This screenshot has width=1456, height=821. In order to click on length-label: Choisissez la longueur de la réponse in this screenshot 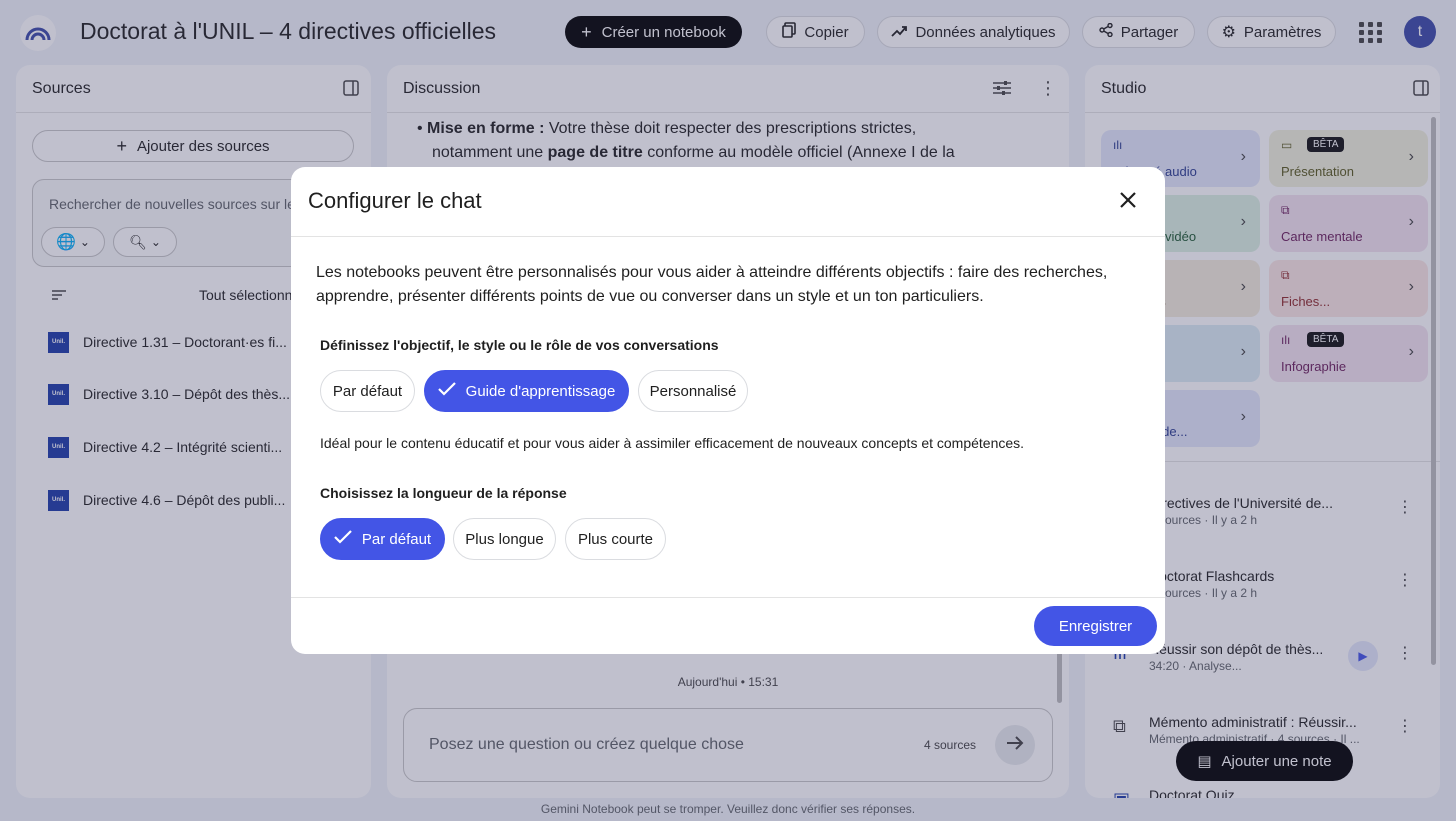, I will do `click(443, 493)`.